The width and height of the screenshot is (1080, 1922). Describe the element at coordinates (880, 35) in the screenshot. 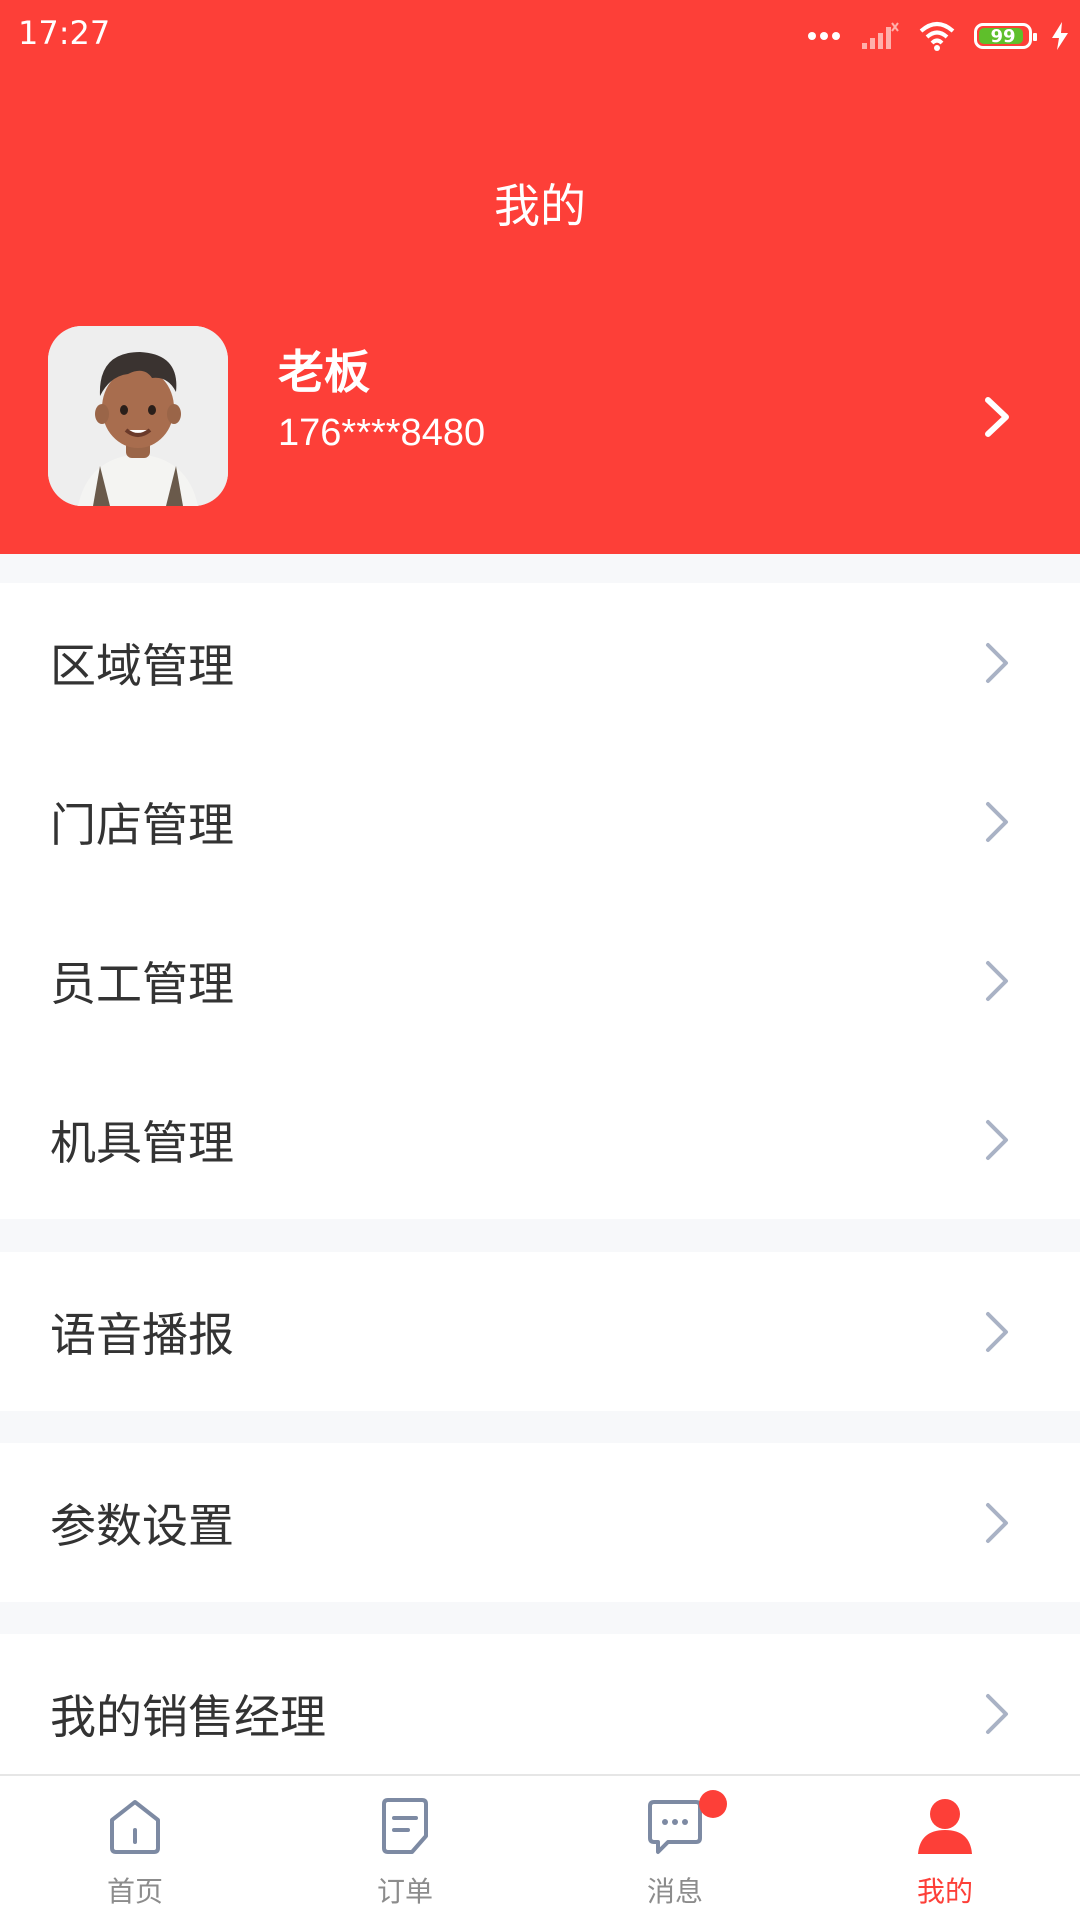

I see `signal-icon` at that location.